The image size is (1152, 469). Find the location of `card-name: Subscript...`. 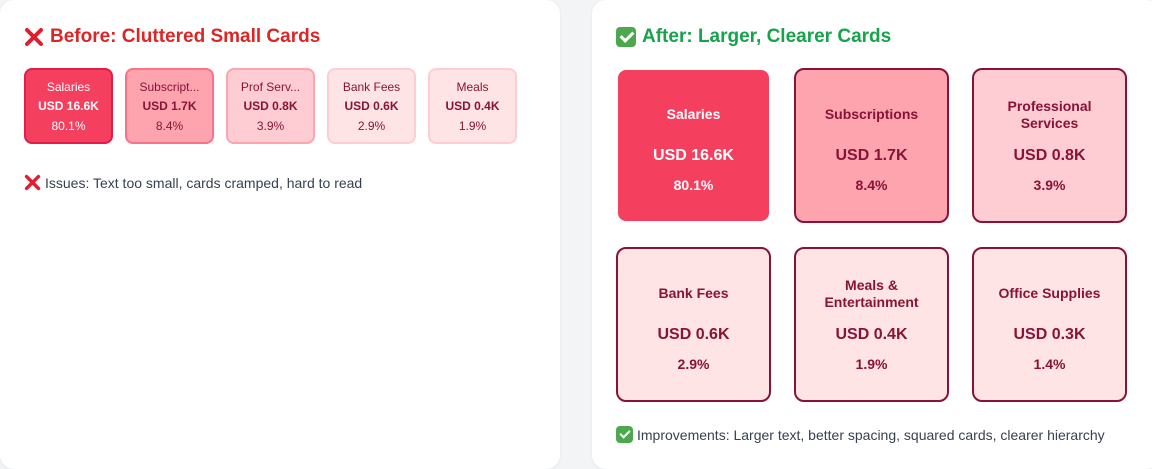

card-name: Subscript... is located at coordinates (169, 86).